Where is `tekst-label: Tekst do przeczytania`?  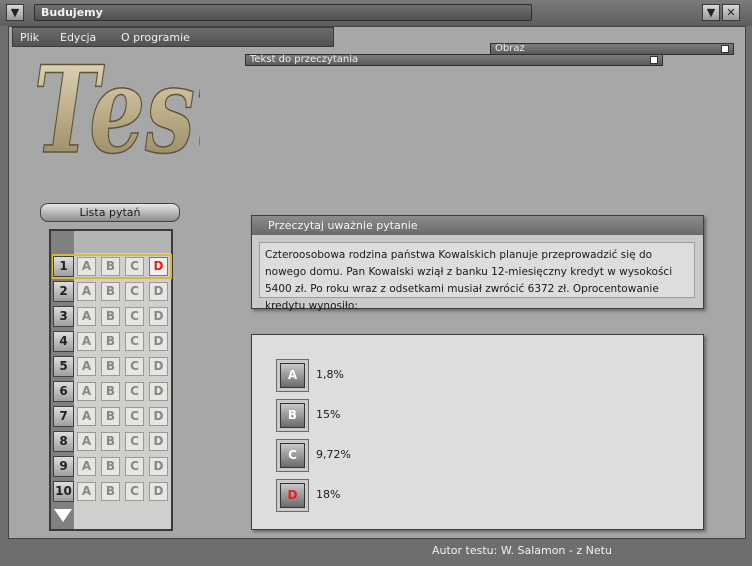 tekst-label: Tekst do przeczytania is located at coordinates (304, 59).